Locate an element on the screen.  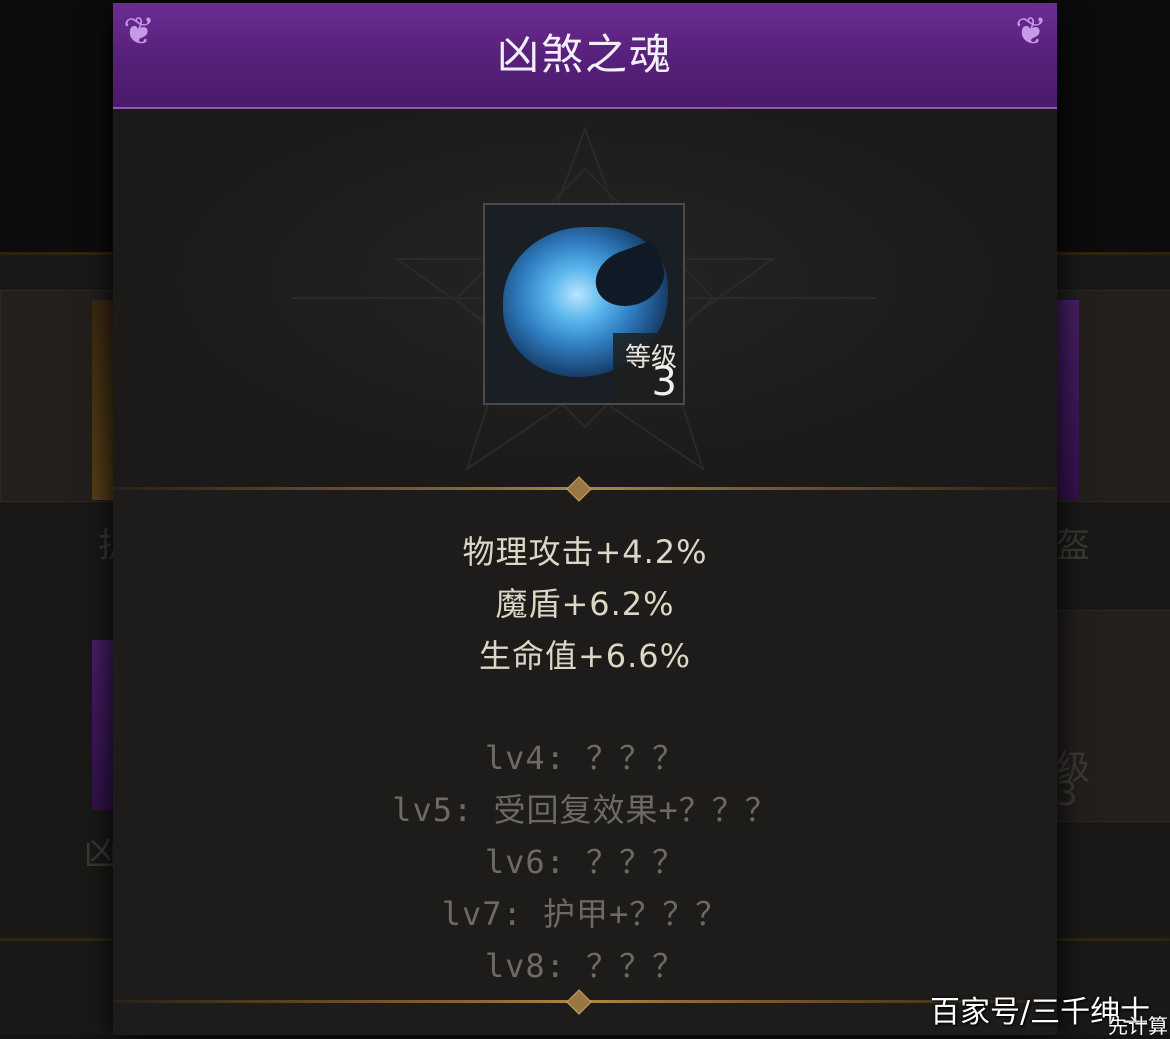
locked-level-line: lv6: ？？？ is located at coordinates (585, 862).